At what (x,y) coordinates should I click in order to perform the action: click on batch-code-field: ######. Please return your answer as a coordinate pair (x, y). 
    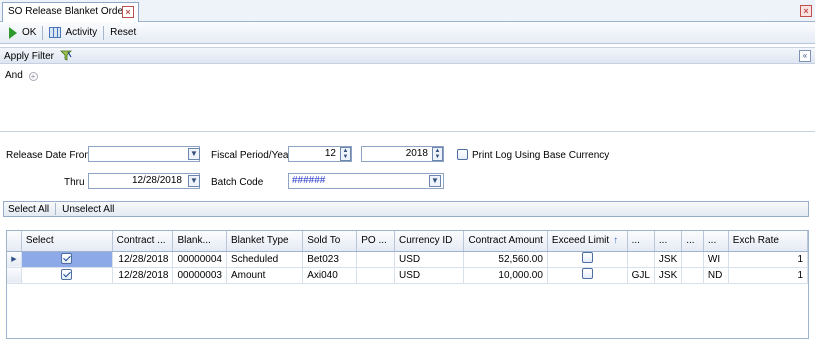
    Looking at the image, I should click on (366, 181).